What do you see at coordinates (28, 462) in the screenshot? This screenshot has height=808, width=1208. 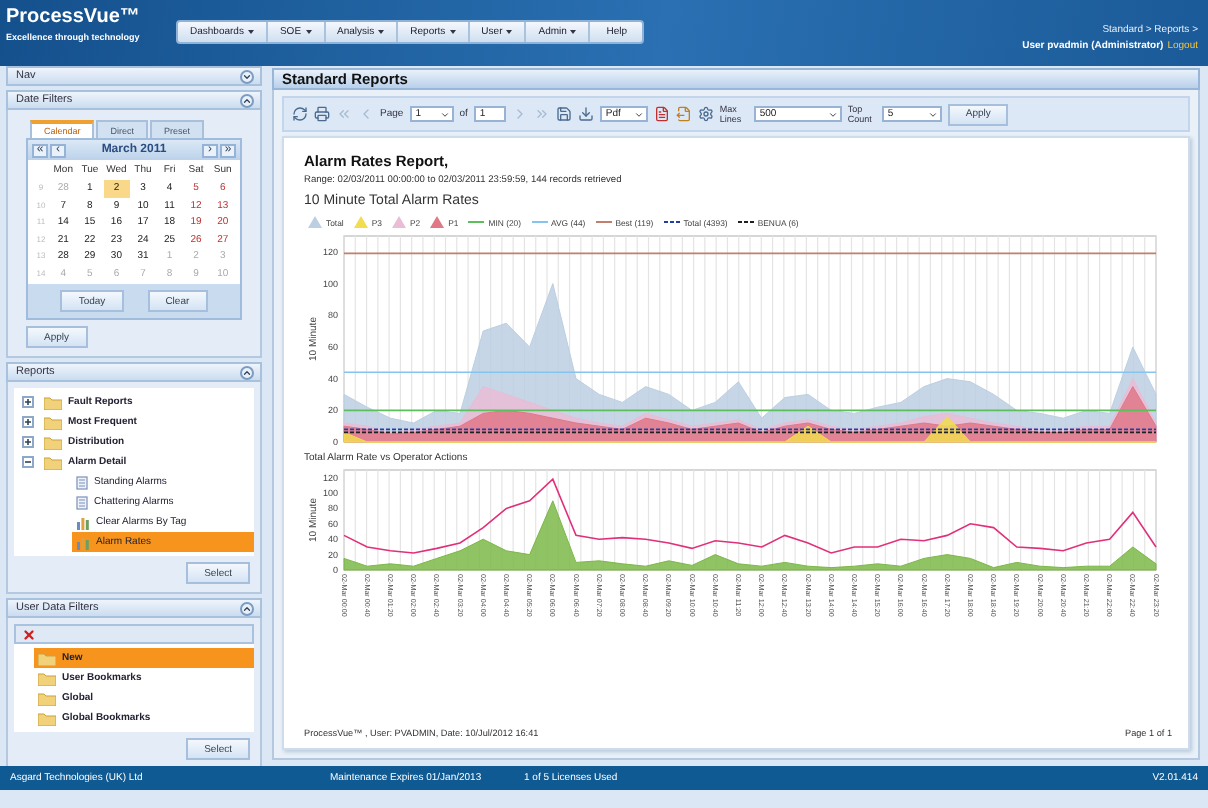 I see `collapse-icon` at bounding box center [28, 462].